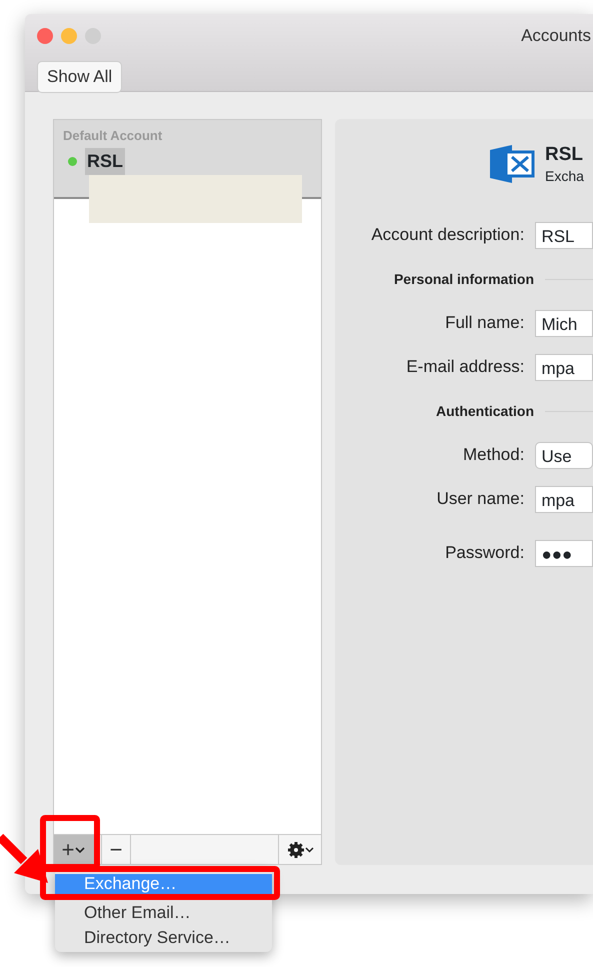 The height and width of the screenshot is (967, 593). Describe the element at coordinates (493, 455) in the screenshot. I see `field-label: Method:` at that location.